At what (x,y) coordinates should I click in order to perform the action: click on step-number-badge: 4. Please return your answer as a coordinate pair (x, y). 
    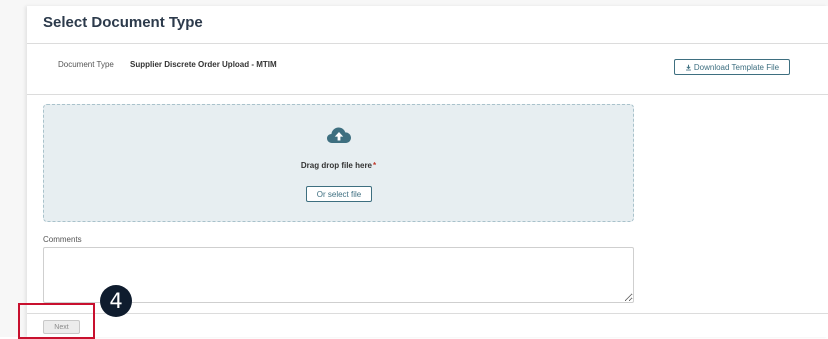
    Looking at the image, I should click on (116, 301).